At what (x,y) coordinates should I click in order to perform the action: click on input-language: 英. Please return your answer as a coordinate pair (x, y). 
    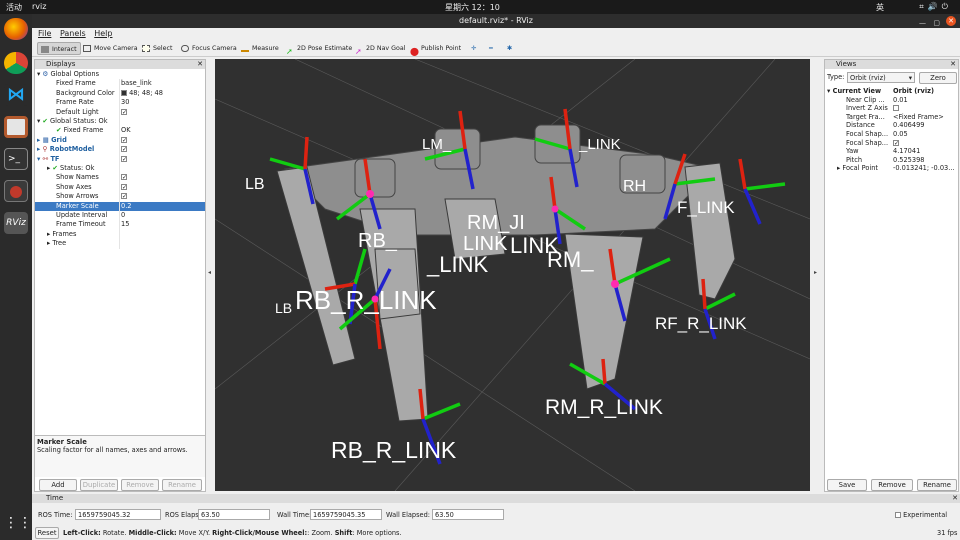
    Looking at the image, I should click on (880, 7).